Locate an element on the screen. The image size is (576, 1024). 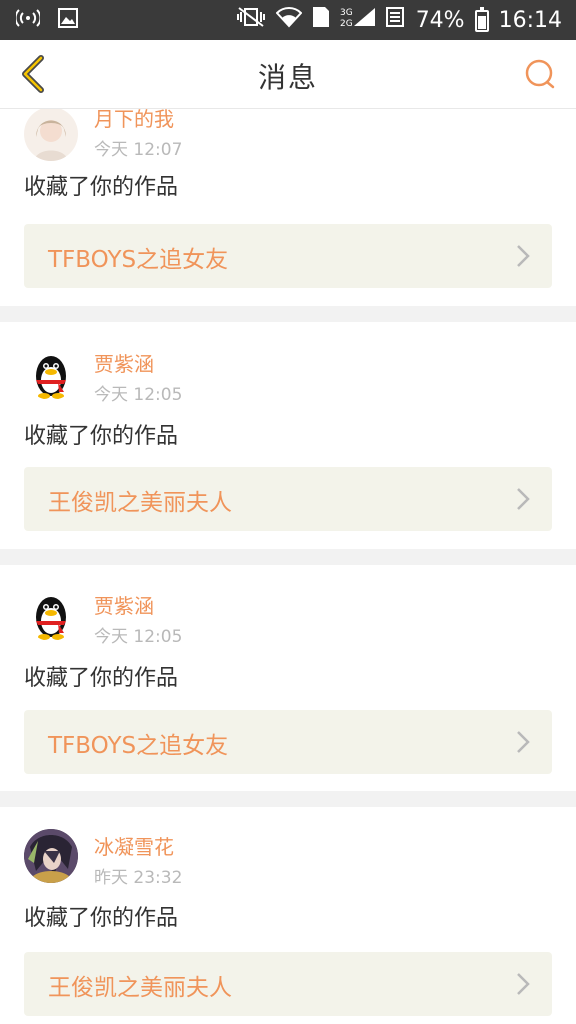
search-icon is located at coordinates (540, 74).